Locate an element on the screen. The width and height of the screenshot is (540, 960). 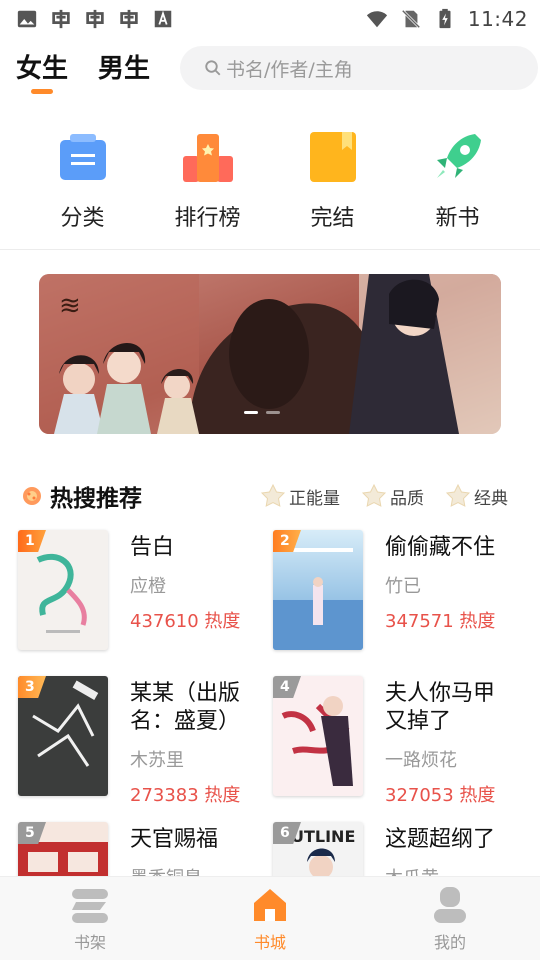
book-author: 一路烦花 is located at coordinates (421, 760).